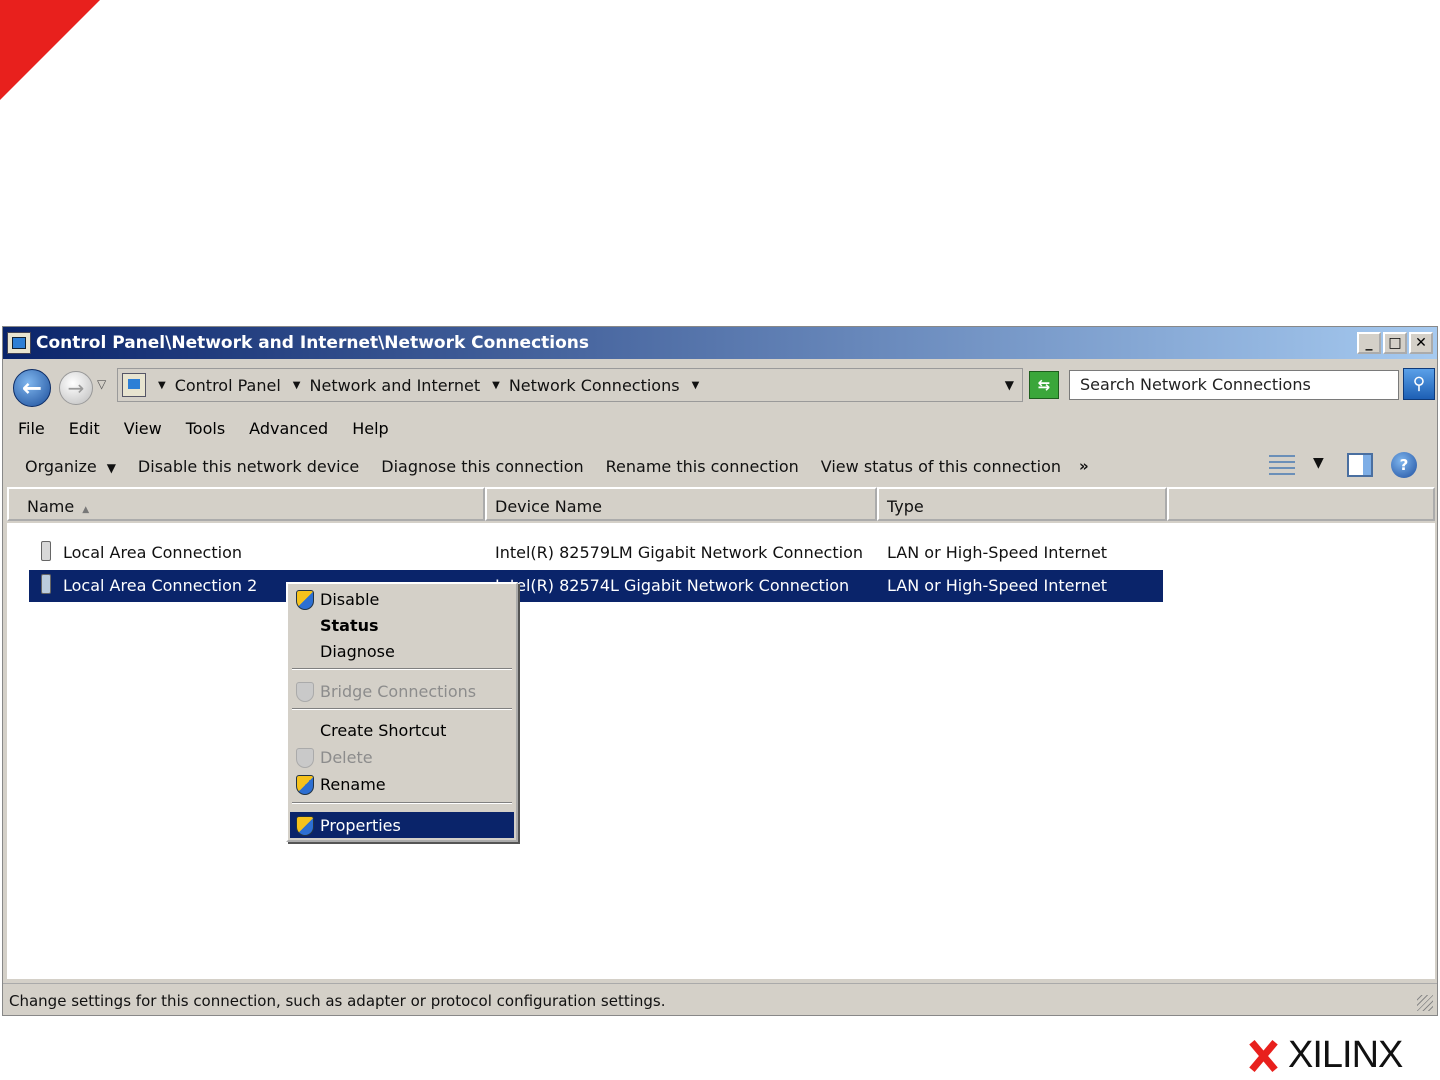 The width and height of the screenshot is (1440, 1080). What do you see at coordinates (402, 825) in the screenshot?
I see `menu-item-properties: Properties` at bounding box center [402, 825].